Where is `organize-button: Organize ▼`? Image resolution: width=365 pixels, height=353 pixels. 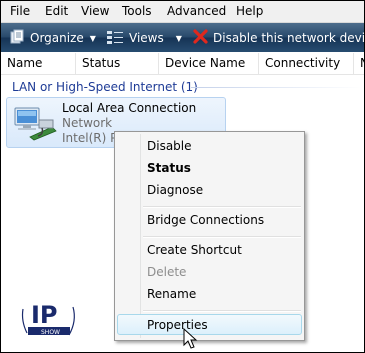
organize-button: Organize ▼ is located at coordinates (52, 38).